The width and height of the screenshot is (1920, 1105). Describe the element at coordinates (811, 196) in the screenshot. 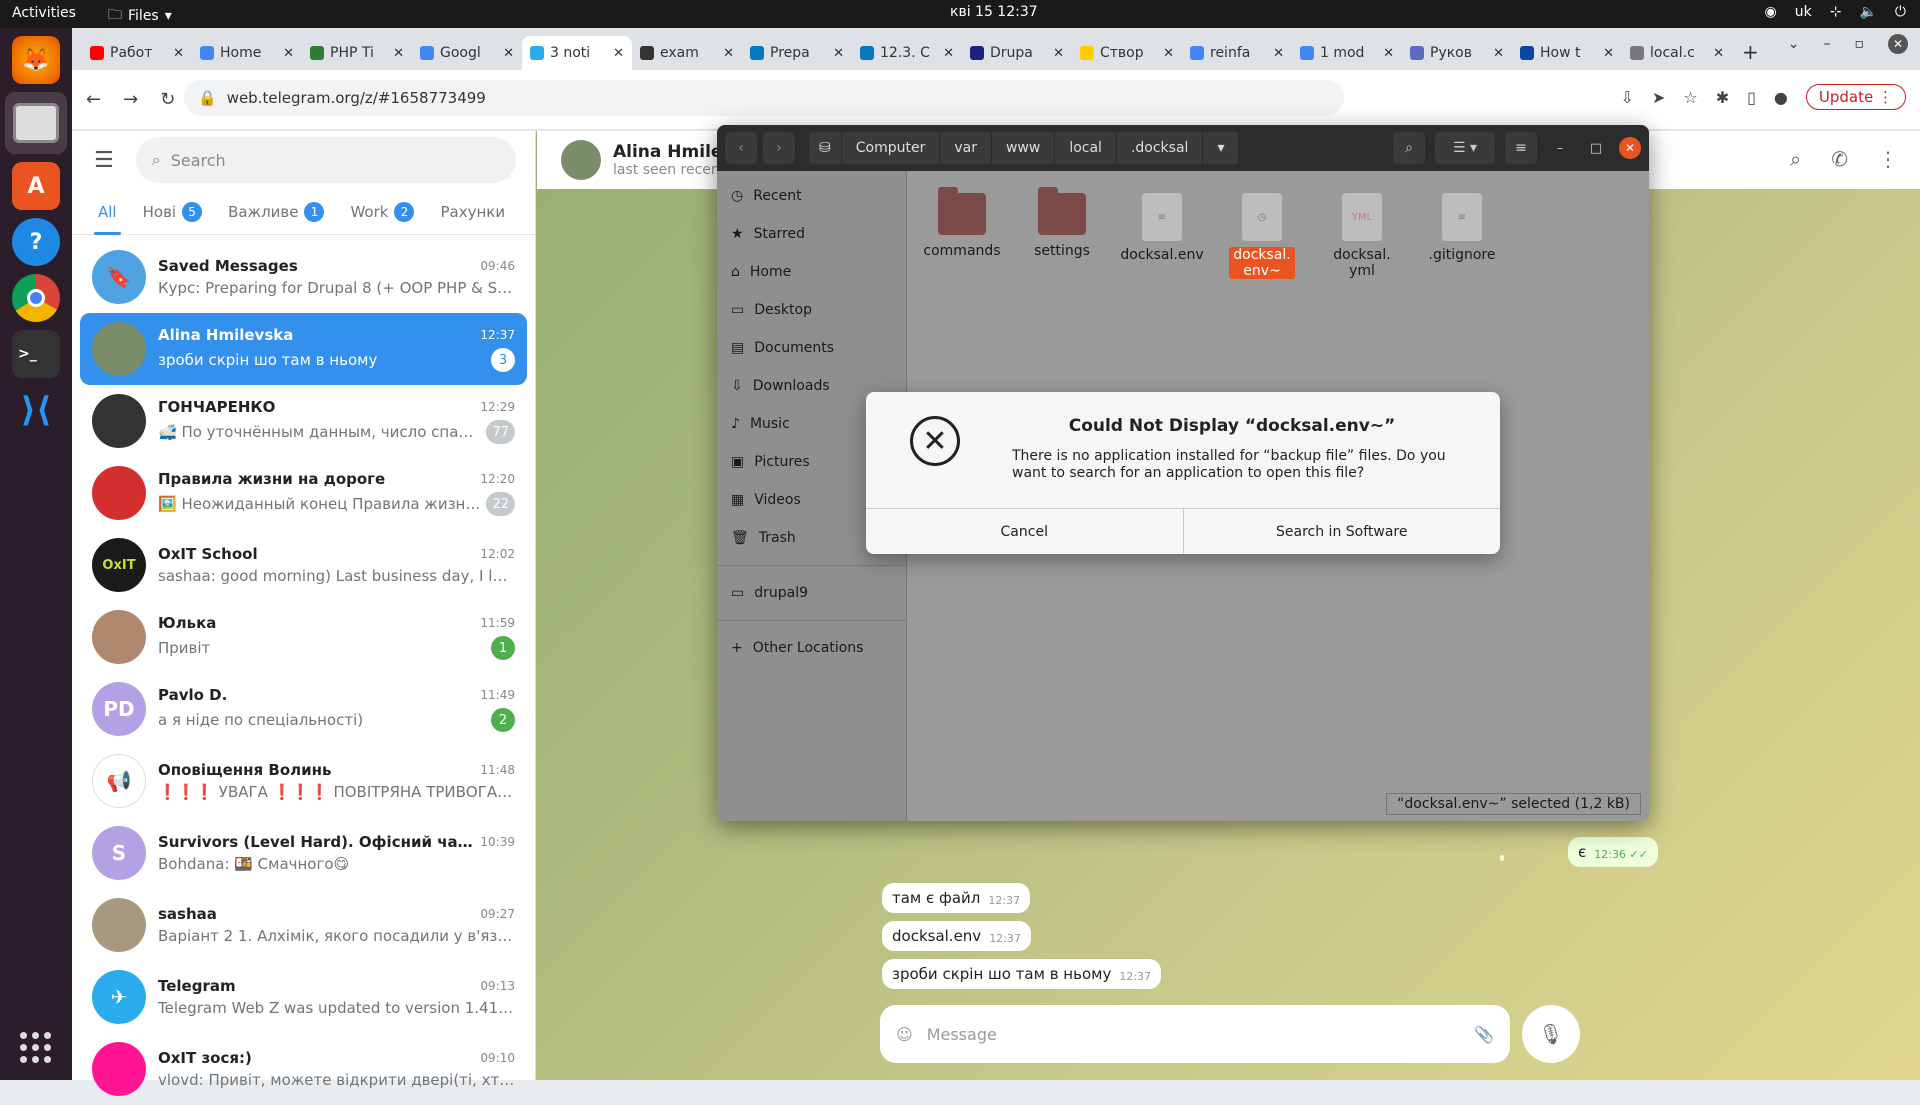

I see `sidebar-item-recent: ◷ Recent` at that location.